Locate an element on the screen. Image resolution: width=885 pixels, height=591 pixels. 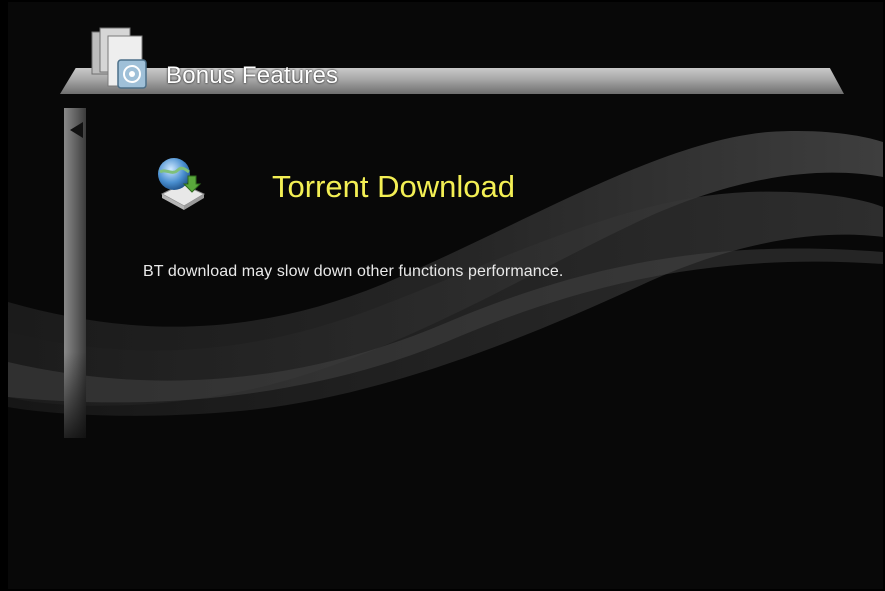
side-rail-fade is located at coordinates (75, 397).